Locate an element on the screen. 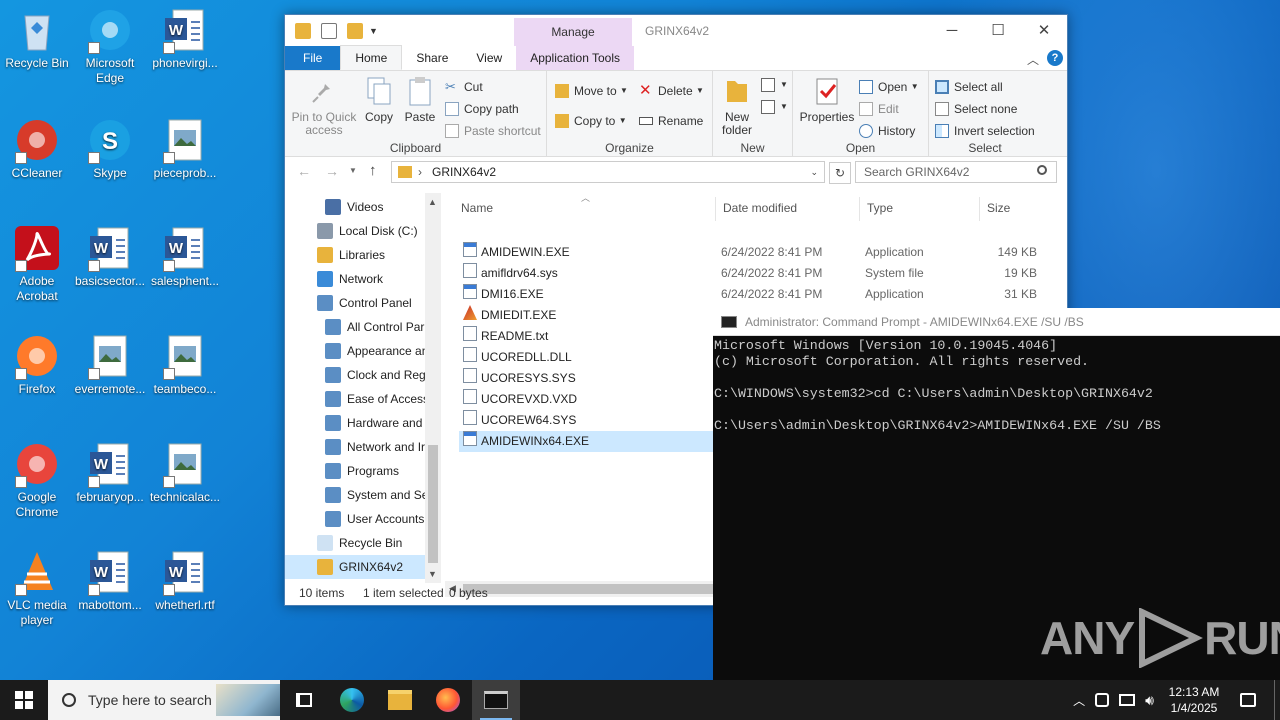  desktop-icon: Google Chrome is located at coordinates (37, 480).